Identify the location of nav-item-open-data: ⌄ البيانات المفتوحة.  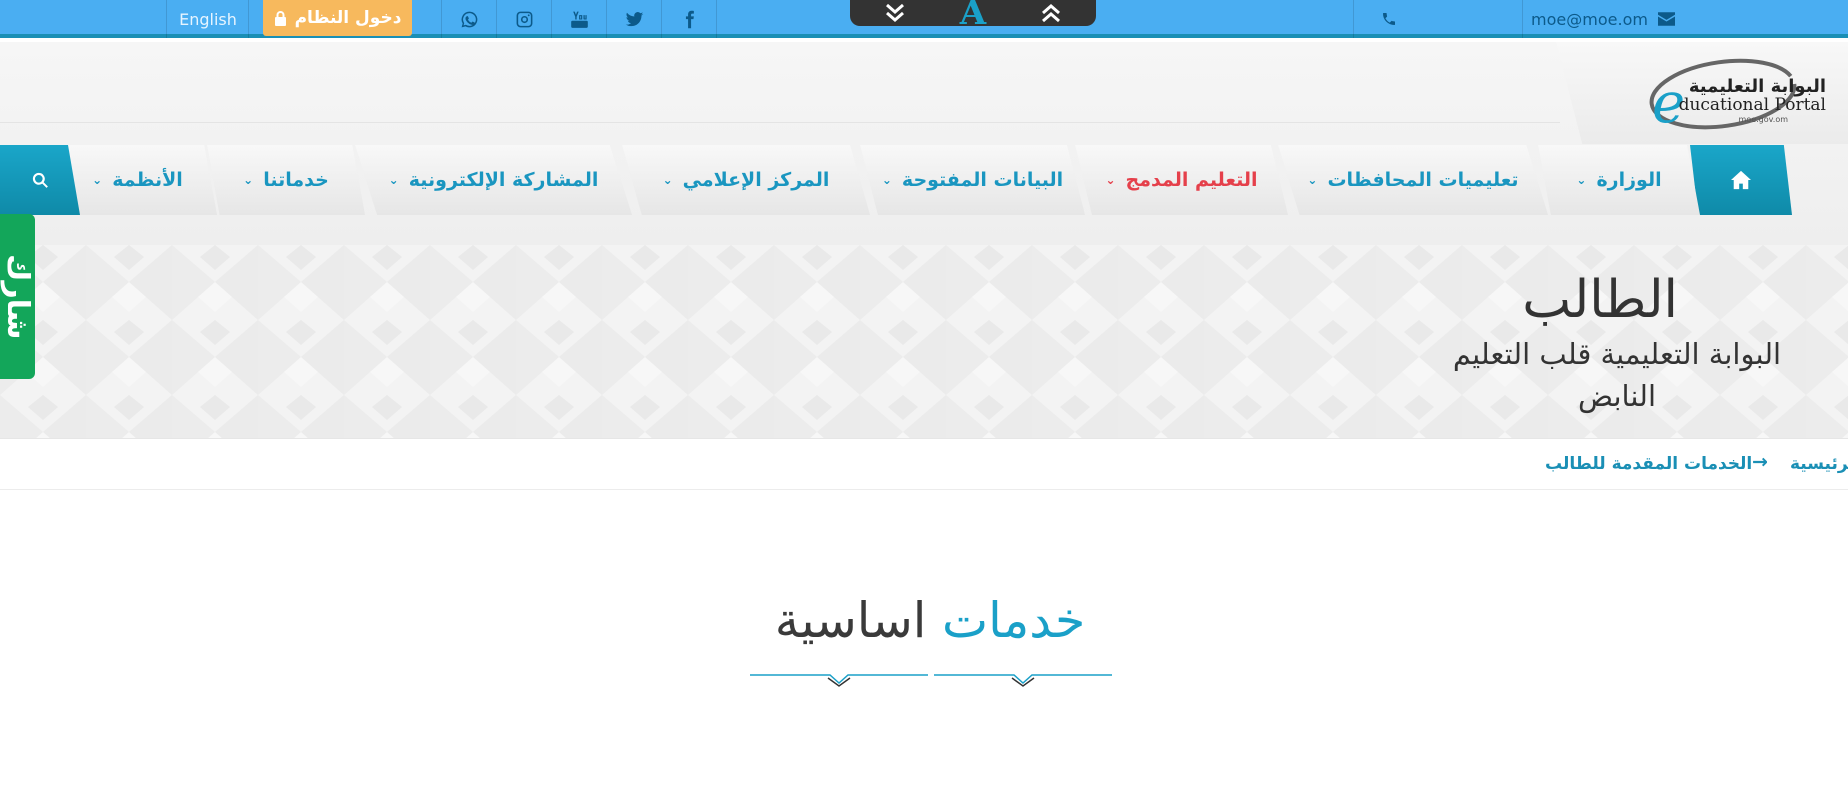
(972, 180).